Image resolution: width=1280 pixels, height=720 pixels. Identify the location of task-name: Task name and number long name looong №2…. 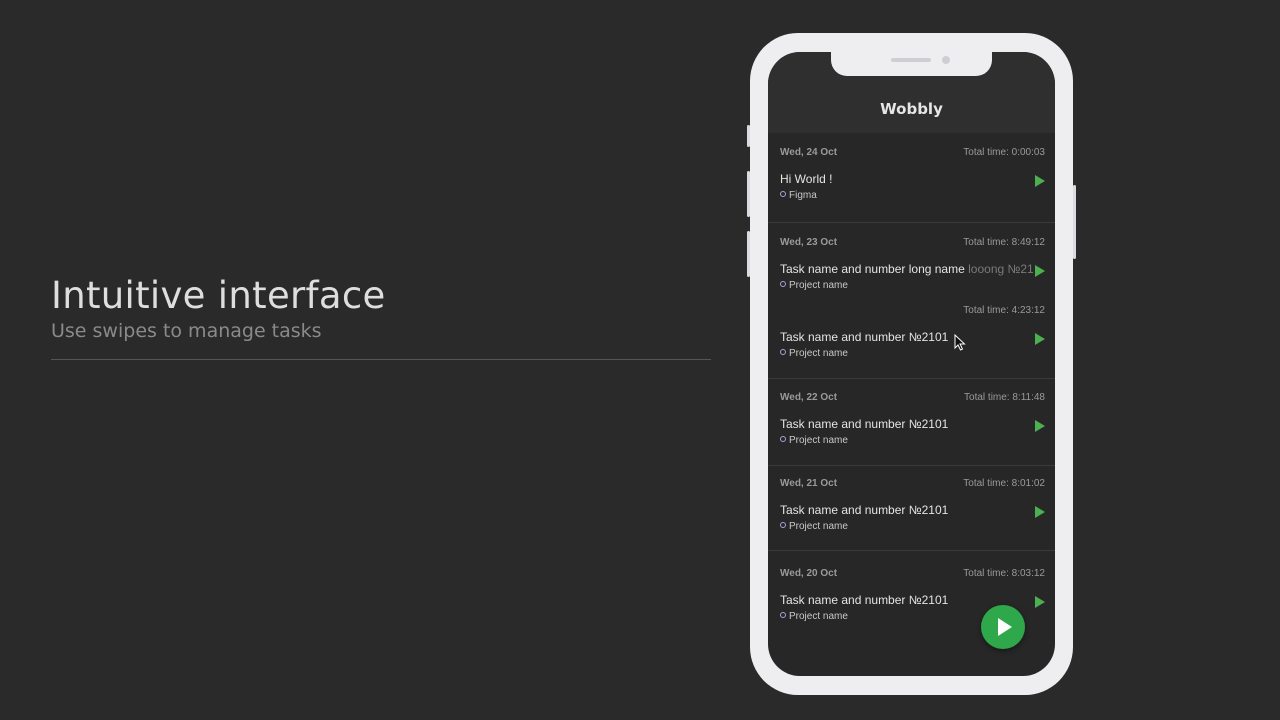
(907, 269).